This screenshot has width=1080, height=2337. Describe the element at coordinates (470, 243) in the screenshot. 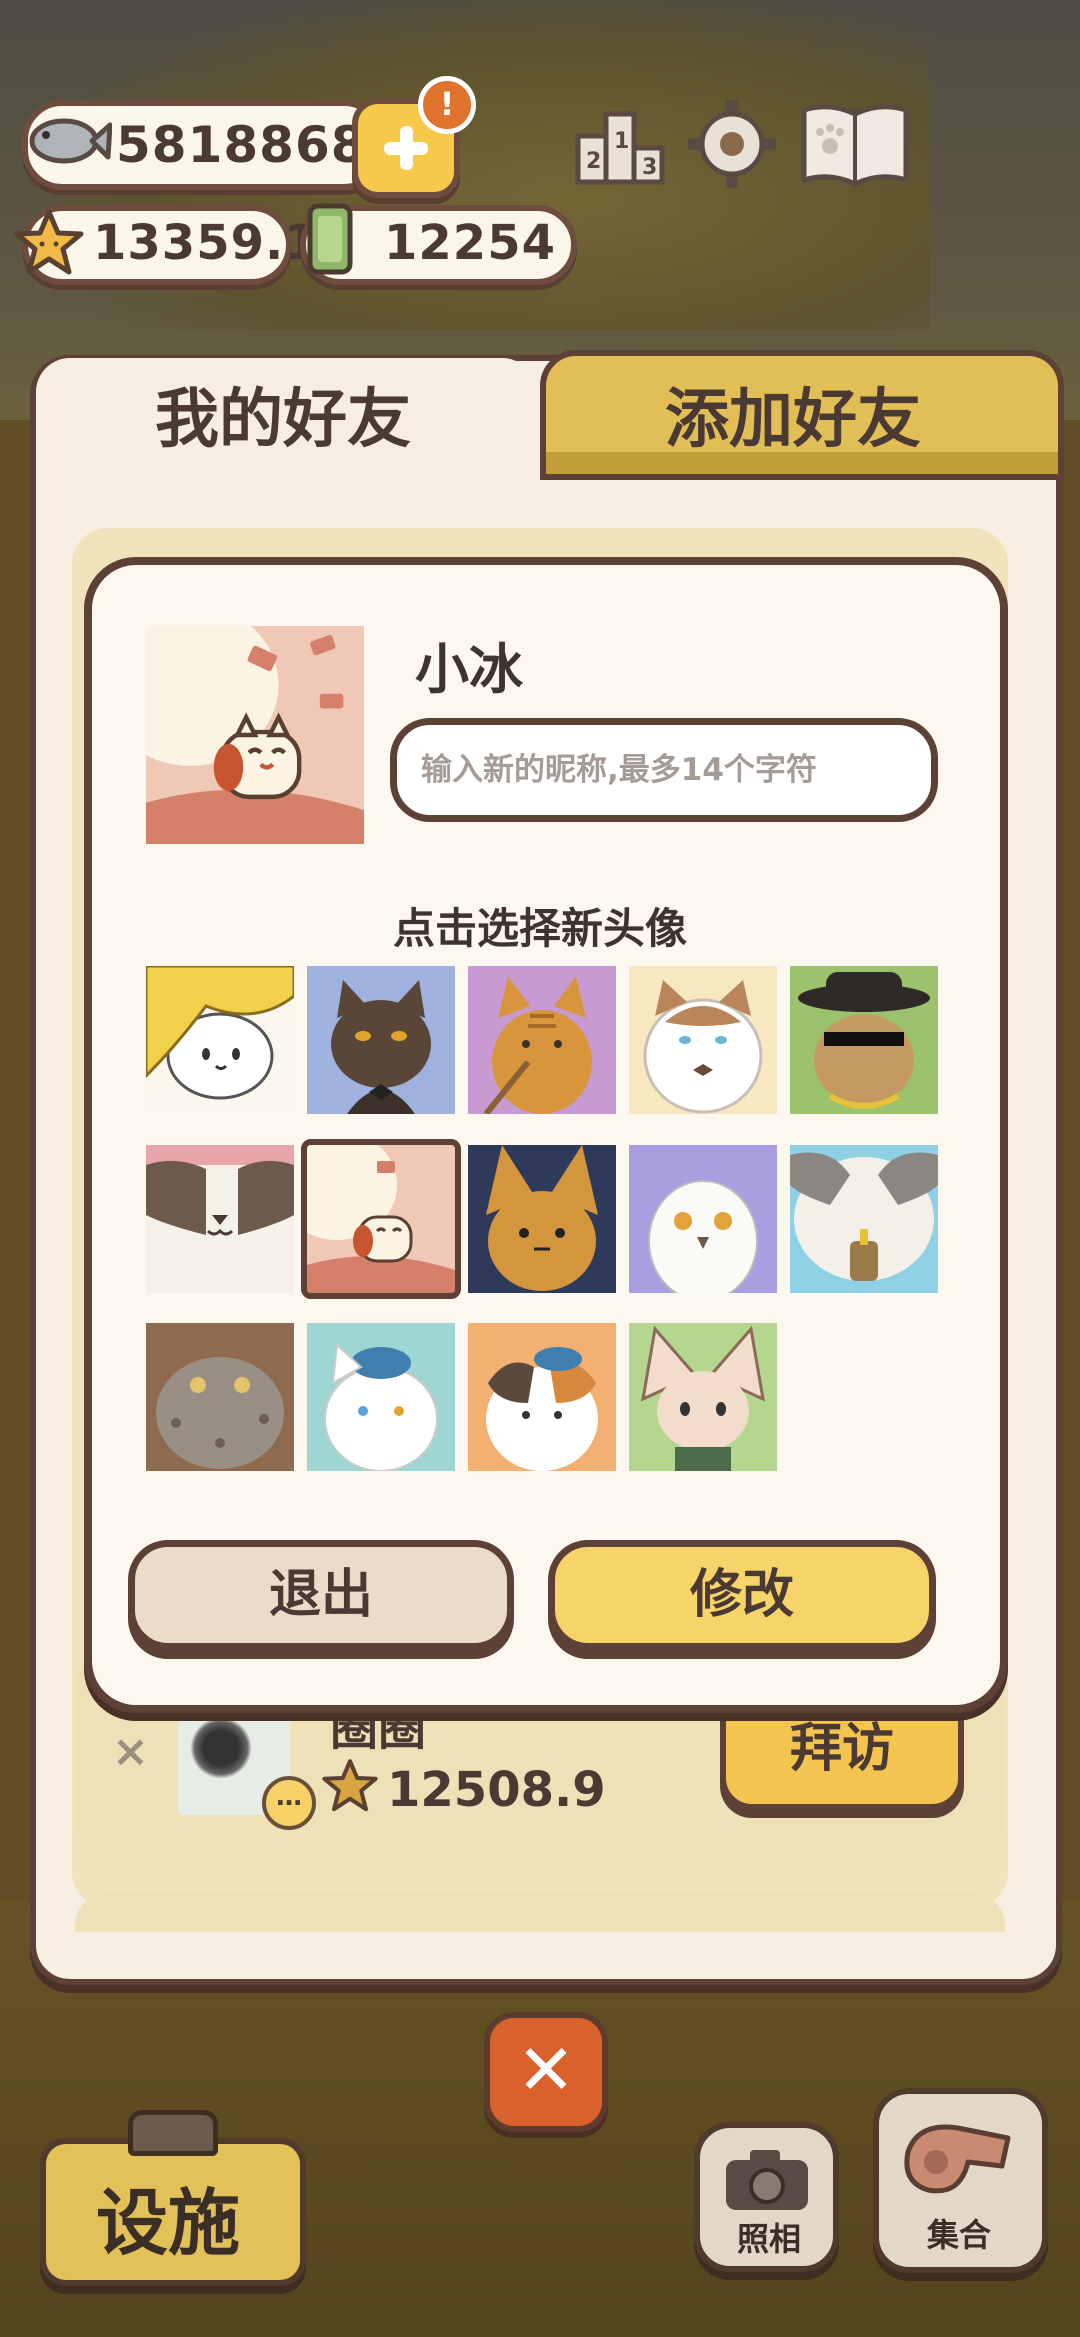

I see `ticket-count: 12254` at that location.